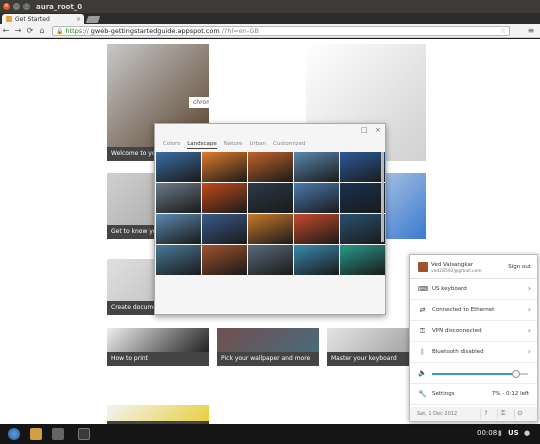 Image resolution: width=540 pixels, height=444 pixels. What do you see at coordinates (423, 267) in the screenshot?
I see `user-avatar` at bounding box center [423, 267].